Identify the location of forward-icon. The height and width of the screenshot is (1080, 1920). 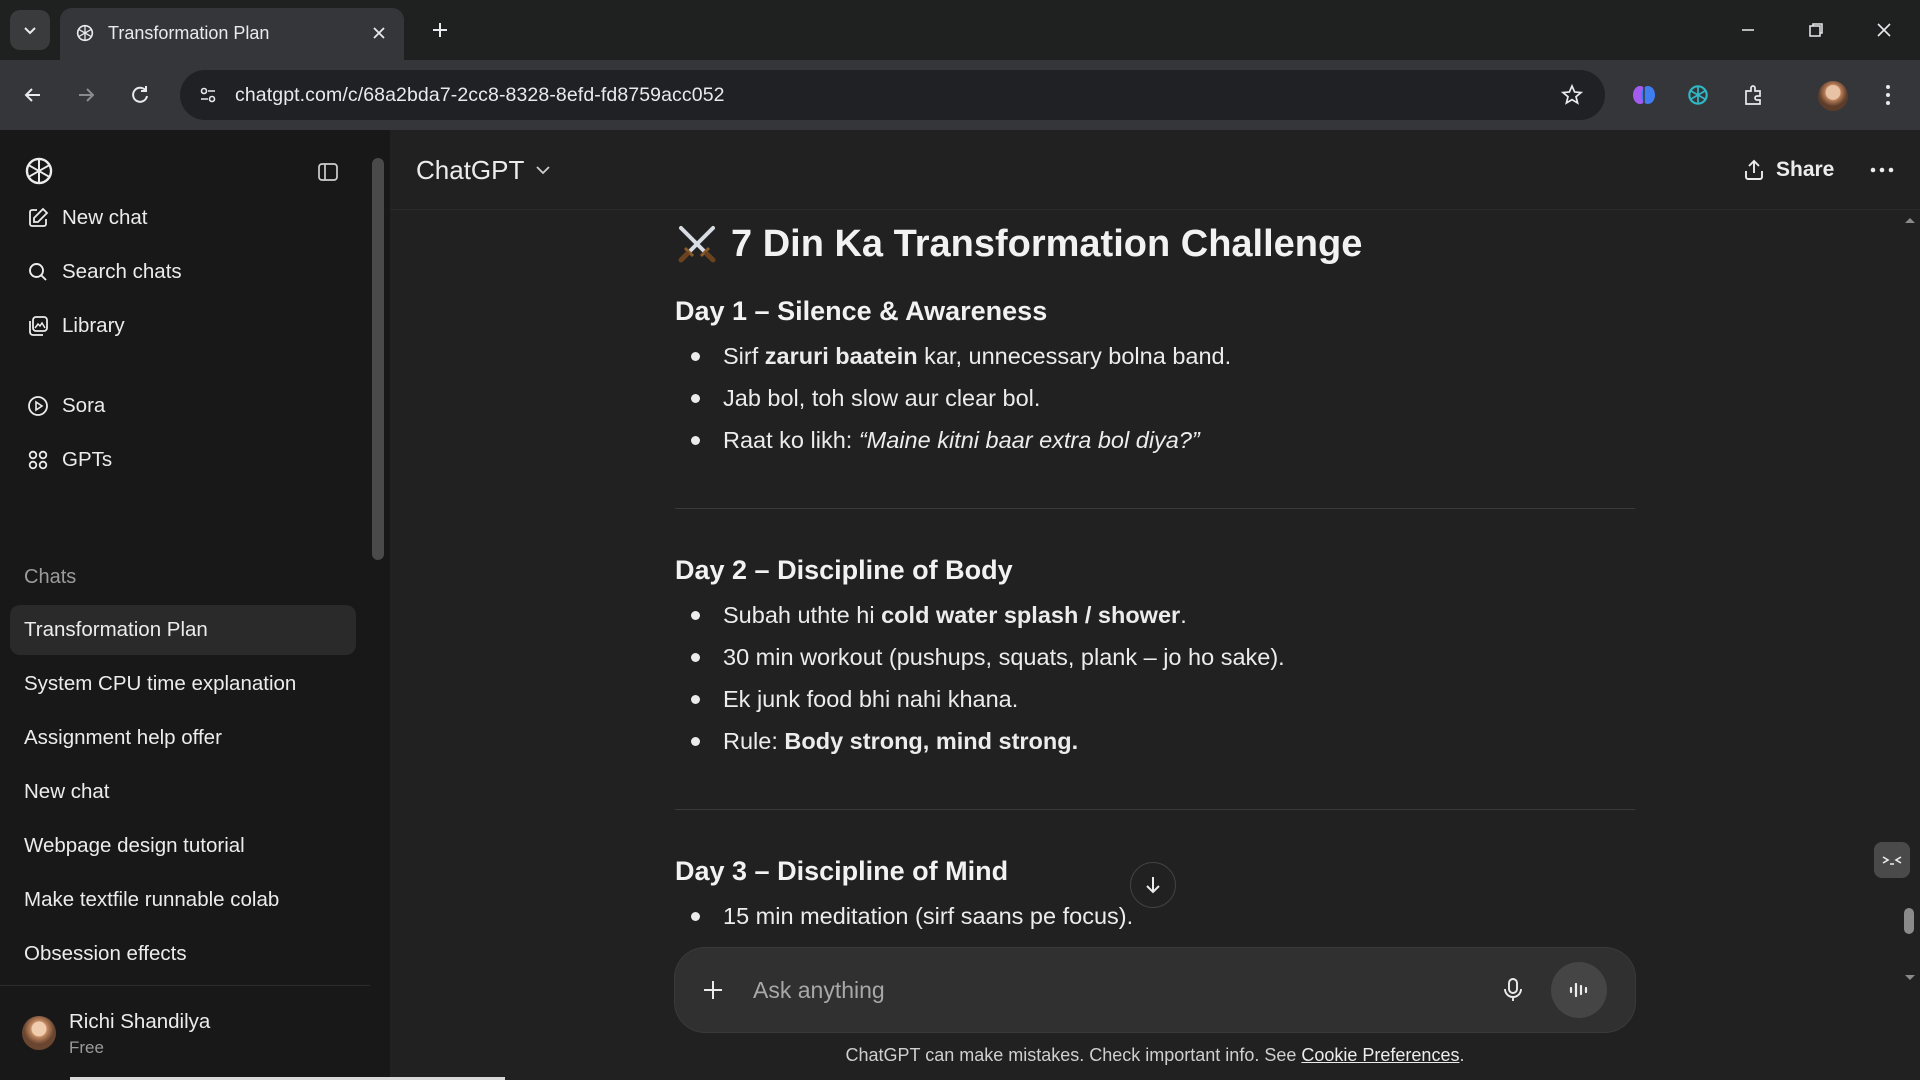
(87, 95).